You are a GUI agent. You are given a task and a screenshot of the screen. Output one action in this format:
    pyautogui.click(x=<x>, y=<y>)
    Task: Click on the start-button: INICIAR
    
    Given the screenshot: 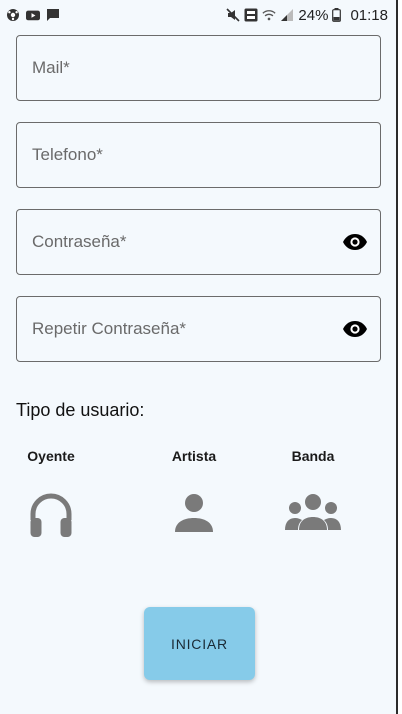 What is the action you would take?
    pyautogui.click(x=199, y=643)
    